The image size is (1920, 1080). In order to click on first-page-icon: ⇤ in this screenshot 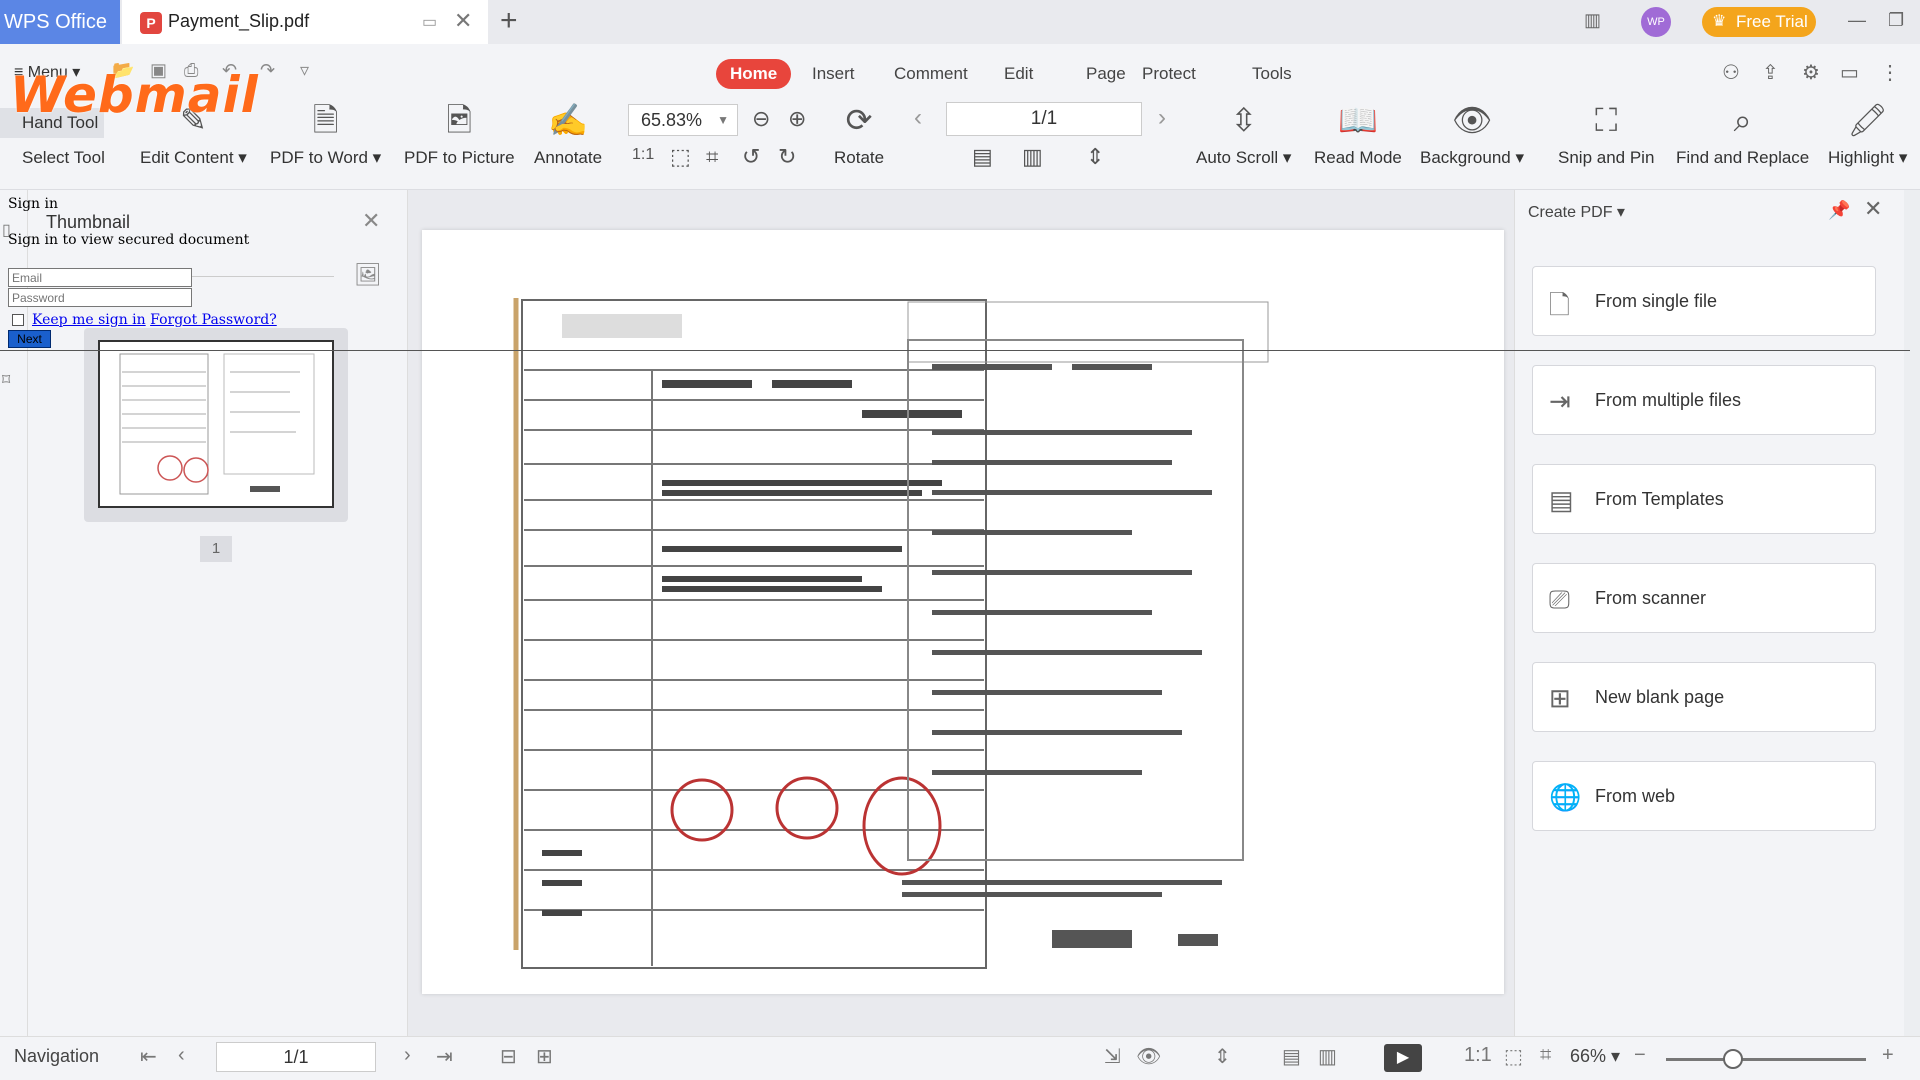, I will do `click(148, 1056)`.